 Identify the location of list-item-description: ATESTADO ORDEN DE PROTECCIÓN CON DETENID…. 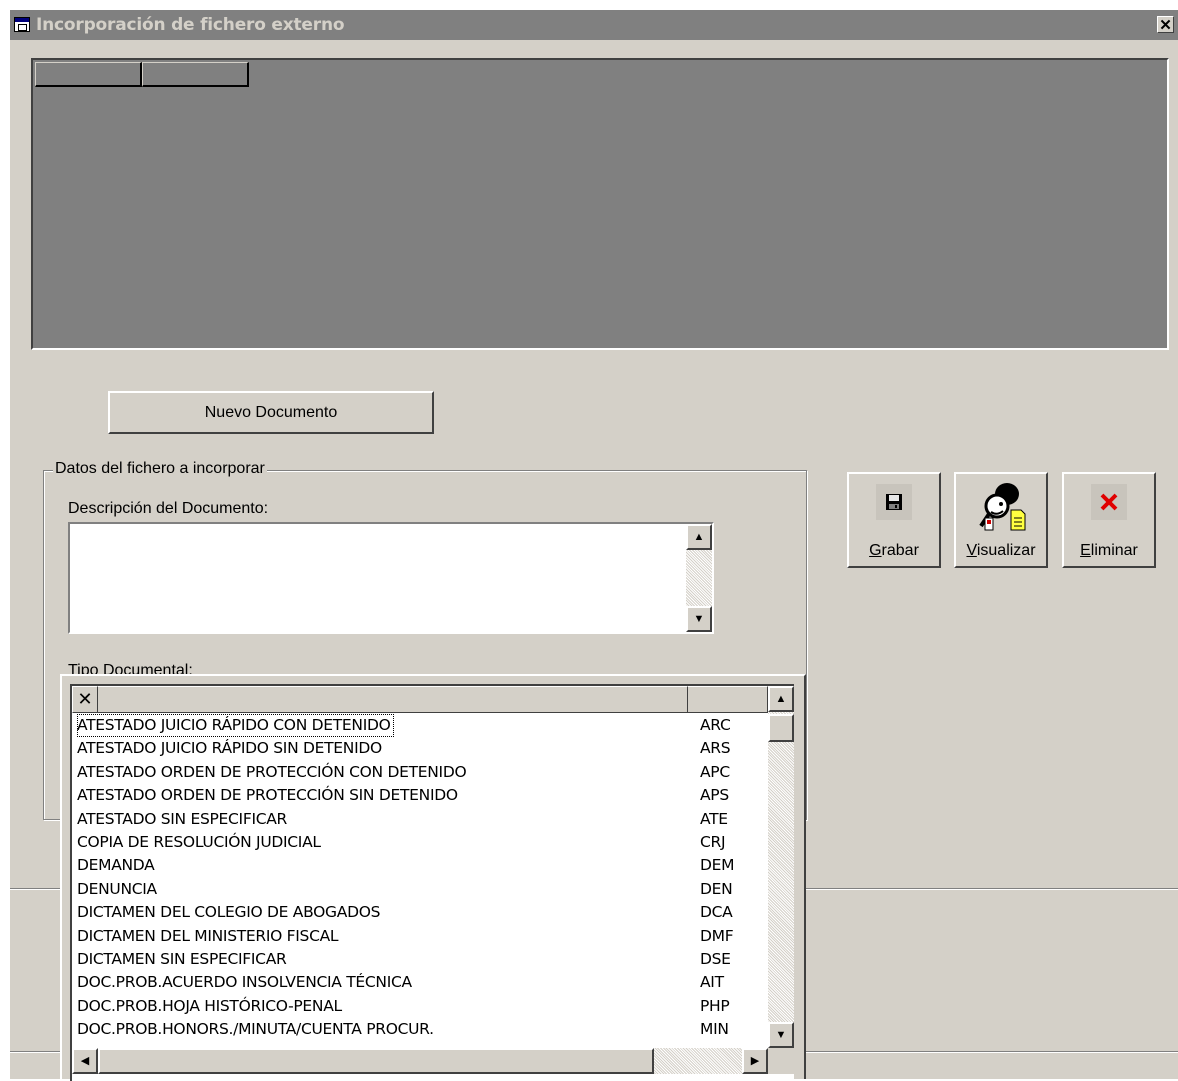
(272, 771).